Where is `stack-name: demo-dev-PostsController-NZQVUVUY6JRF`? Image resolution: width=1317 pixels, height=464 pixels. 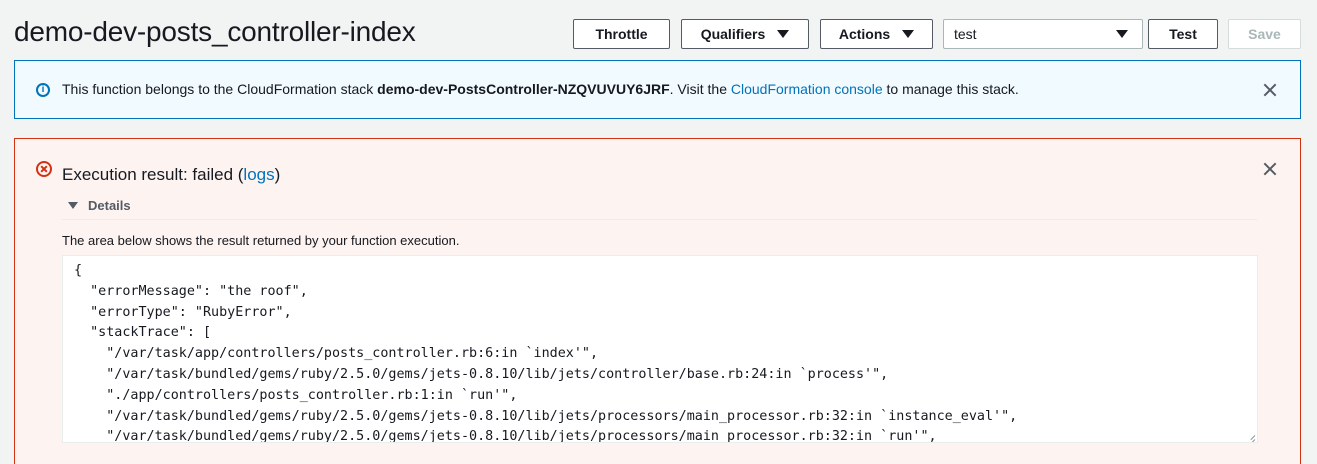 stack-name: demo-dev-PostsController-NZQVUVUY6JRF is located at coordinates (523, 89).